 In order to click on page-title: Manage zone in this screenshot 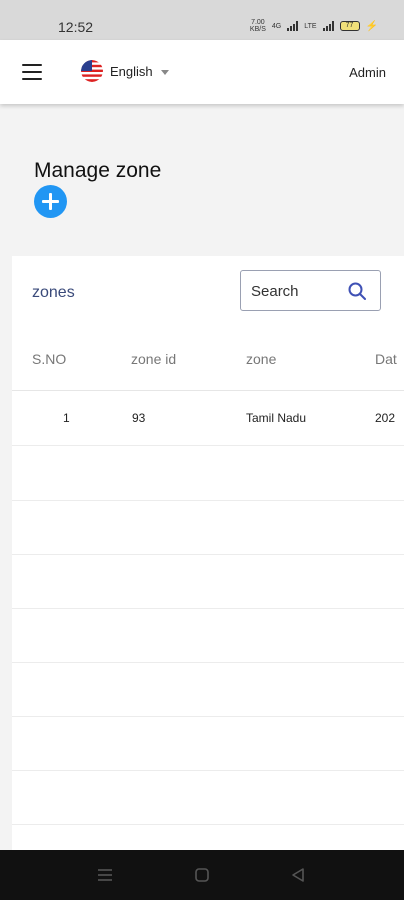, I will do `click(98, 170)`.